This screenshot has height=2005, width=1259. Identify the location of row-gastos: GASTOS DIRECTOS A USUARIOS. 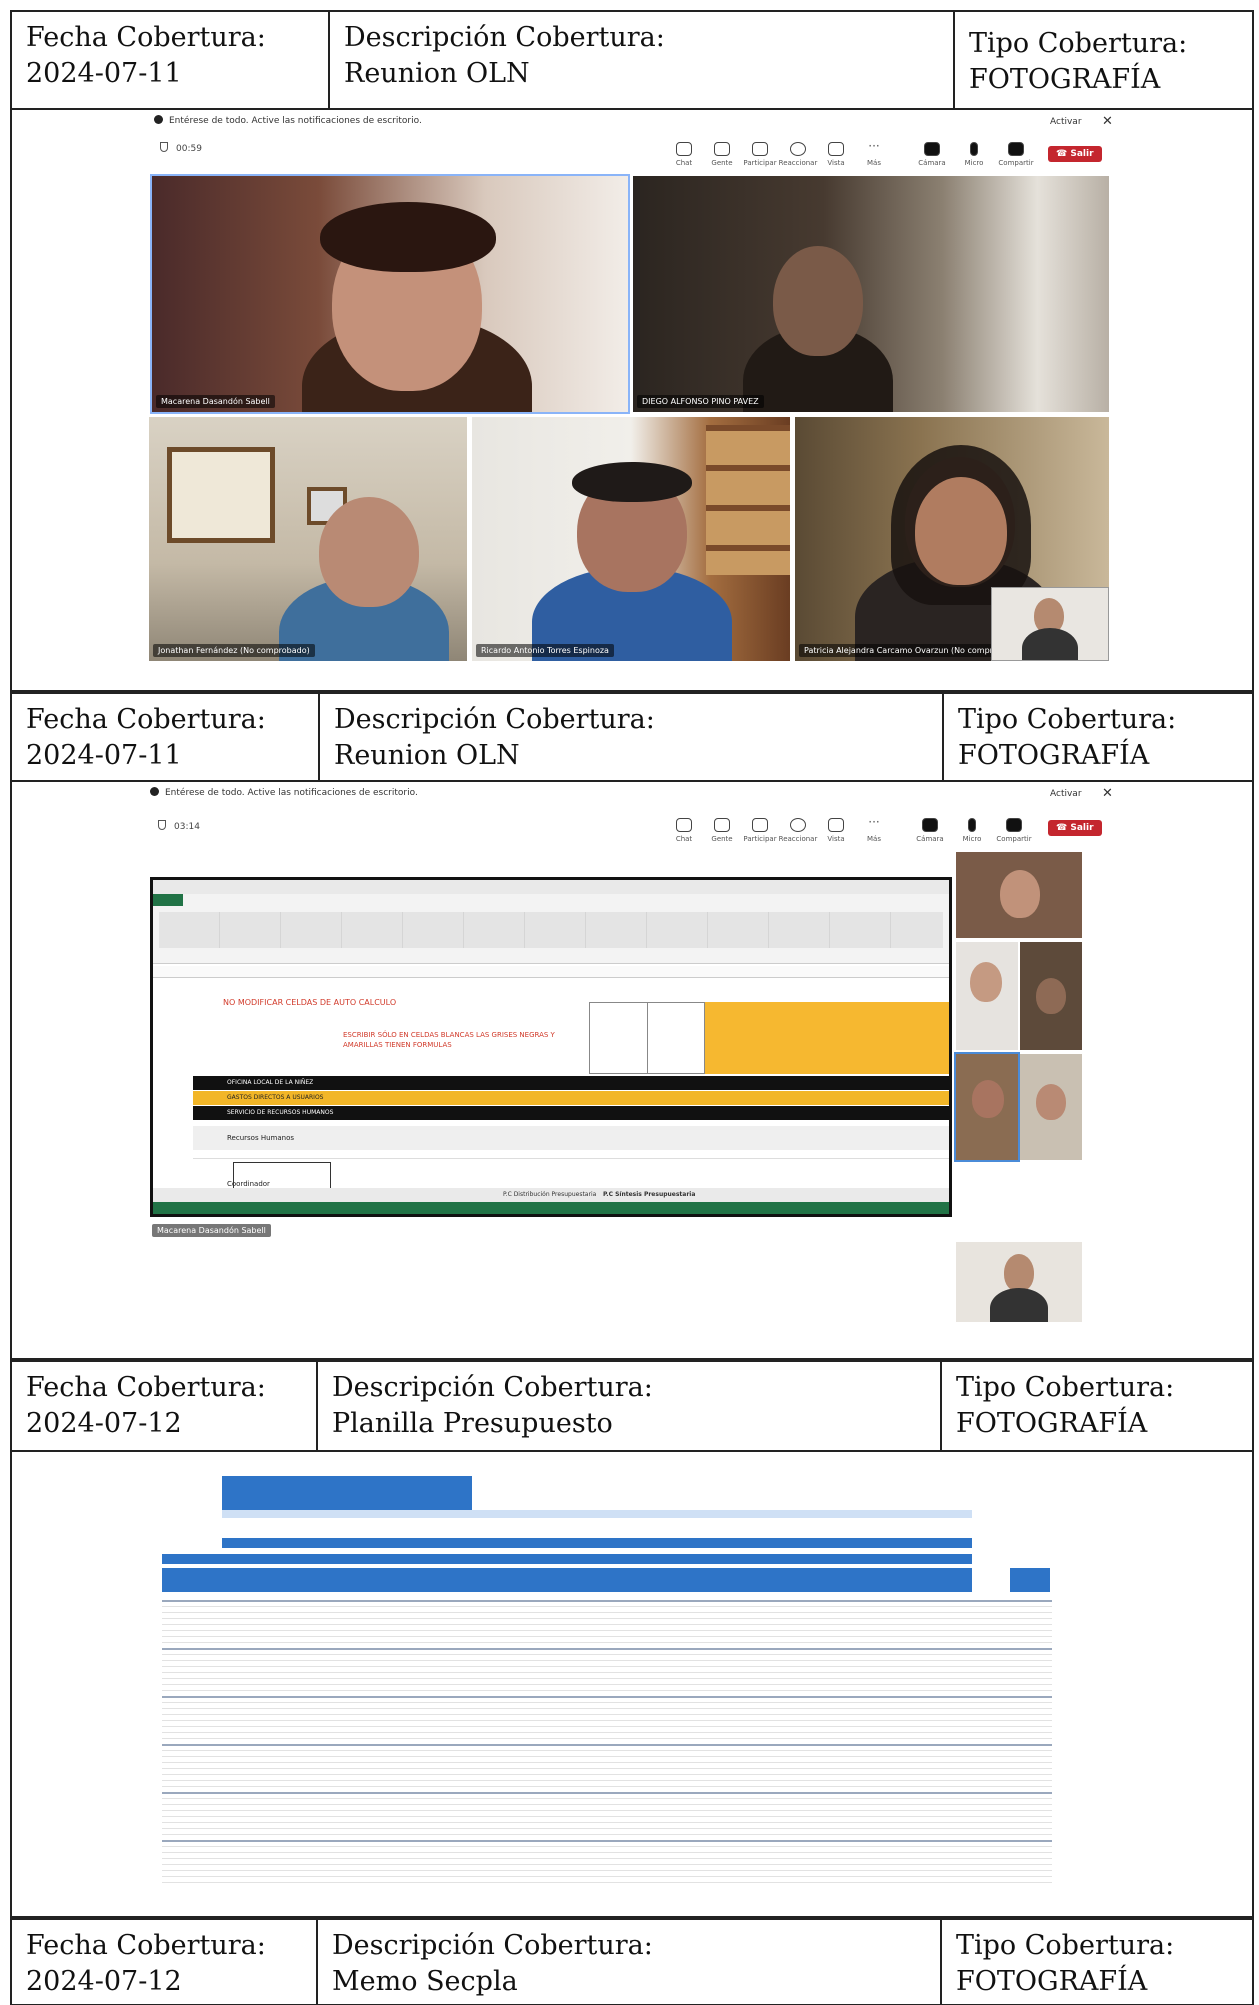
(571, 1098).